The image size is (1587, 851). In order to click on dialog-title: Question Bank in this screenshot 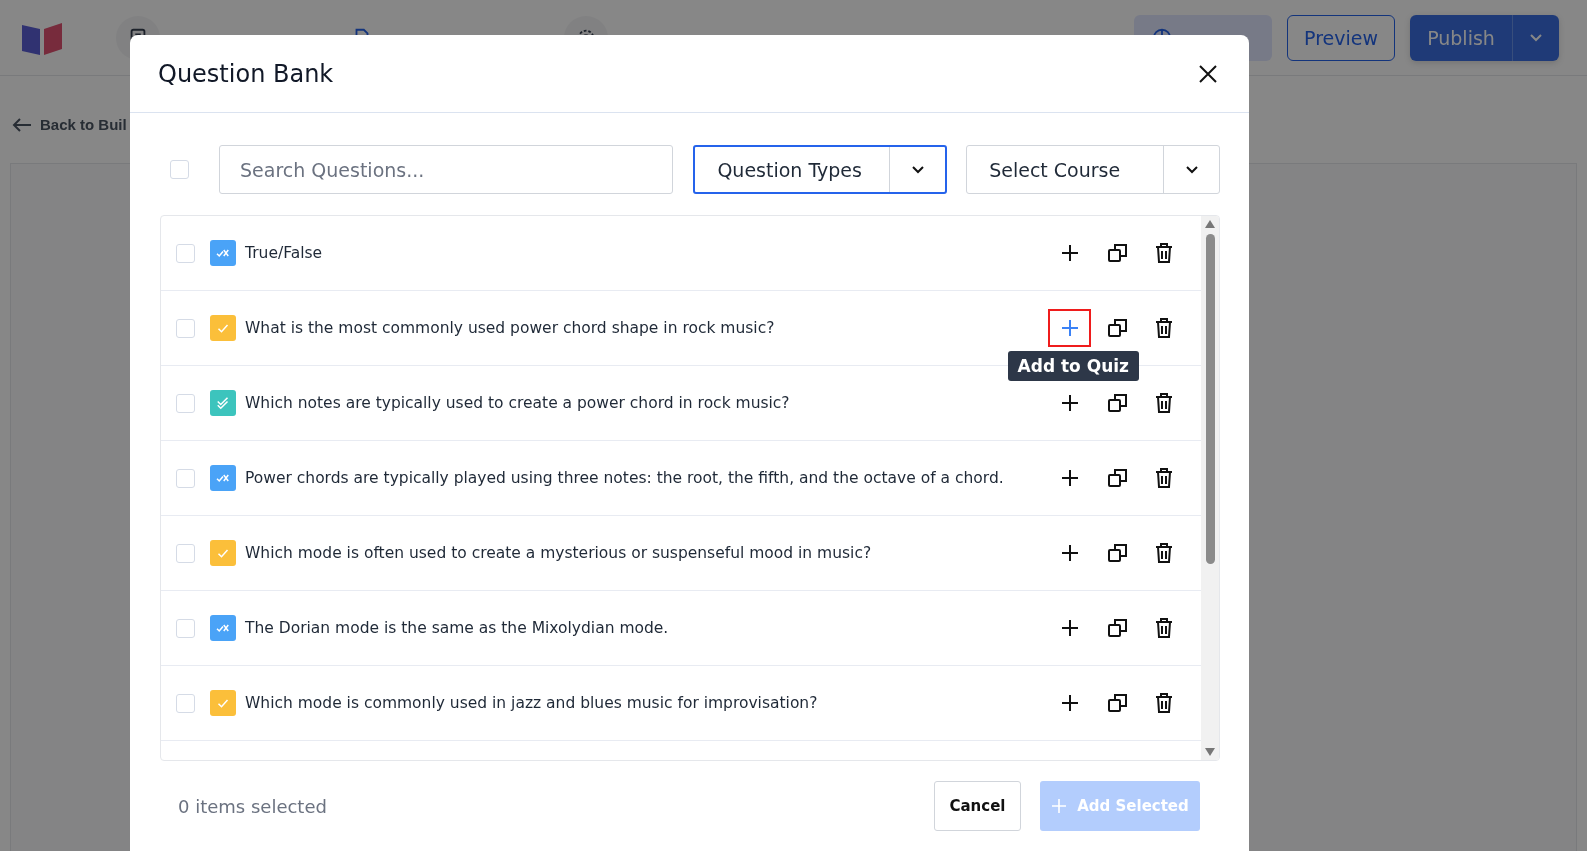, I will do `click(246, 73)`.